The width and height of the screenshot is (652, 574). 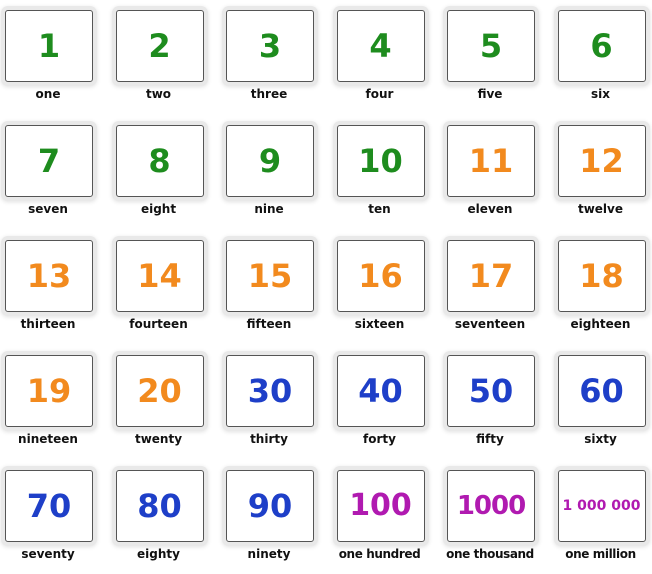 I want to click on number-card: 19 nineteen, so click(x=57, y=404).